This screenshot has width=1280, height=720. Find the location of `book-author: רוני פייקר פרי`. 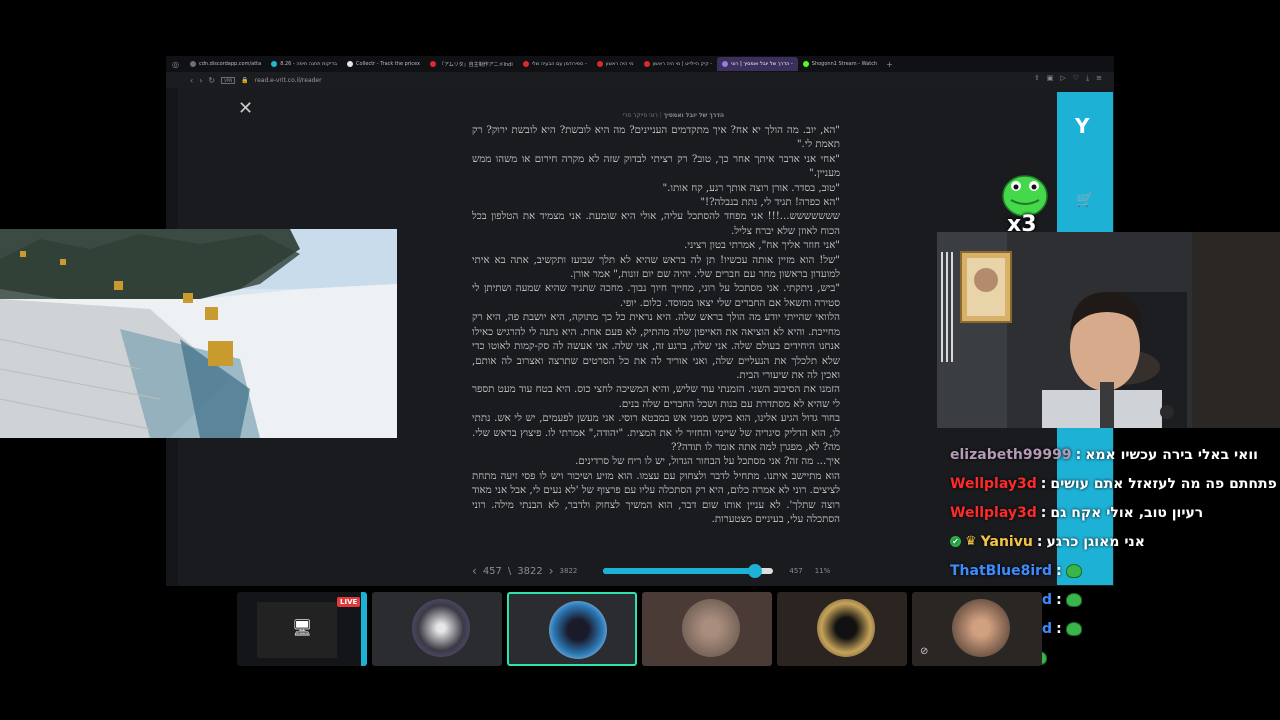

book-author: רוני פייקר פרי is located at coordinates (640, 115).